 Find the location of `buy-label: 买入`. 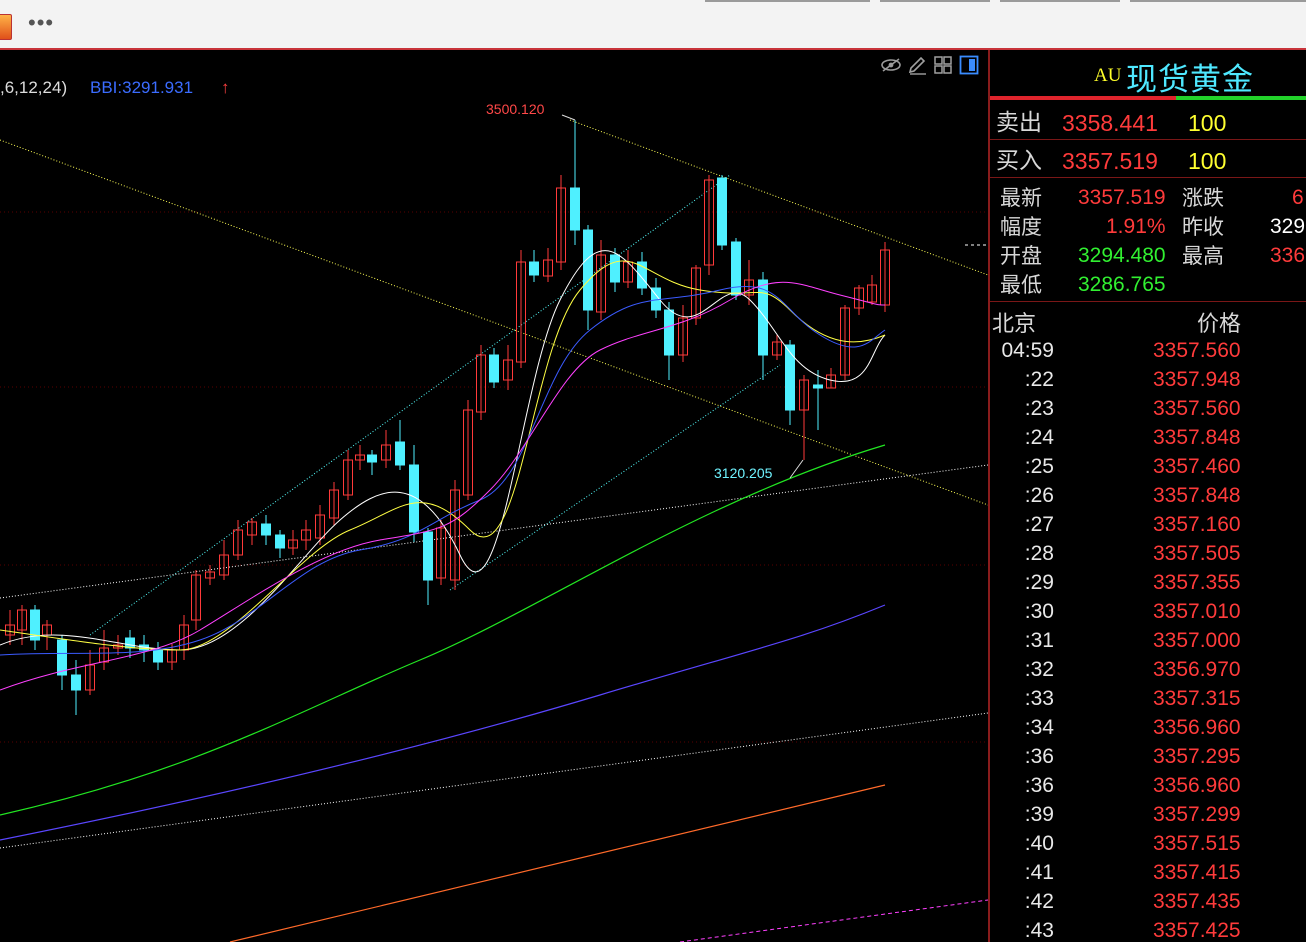

buy-label: 买入 is located at coordinates (1019, 161).